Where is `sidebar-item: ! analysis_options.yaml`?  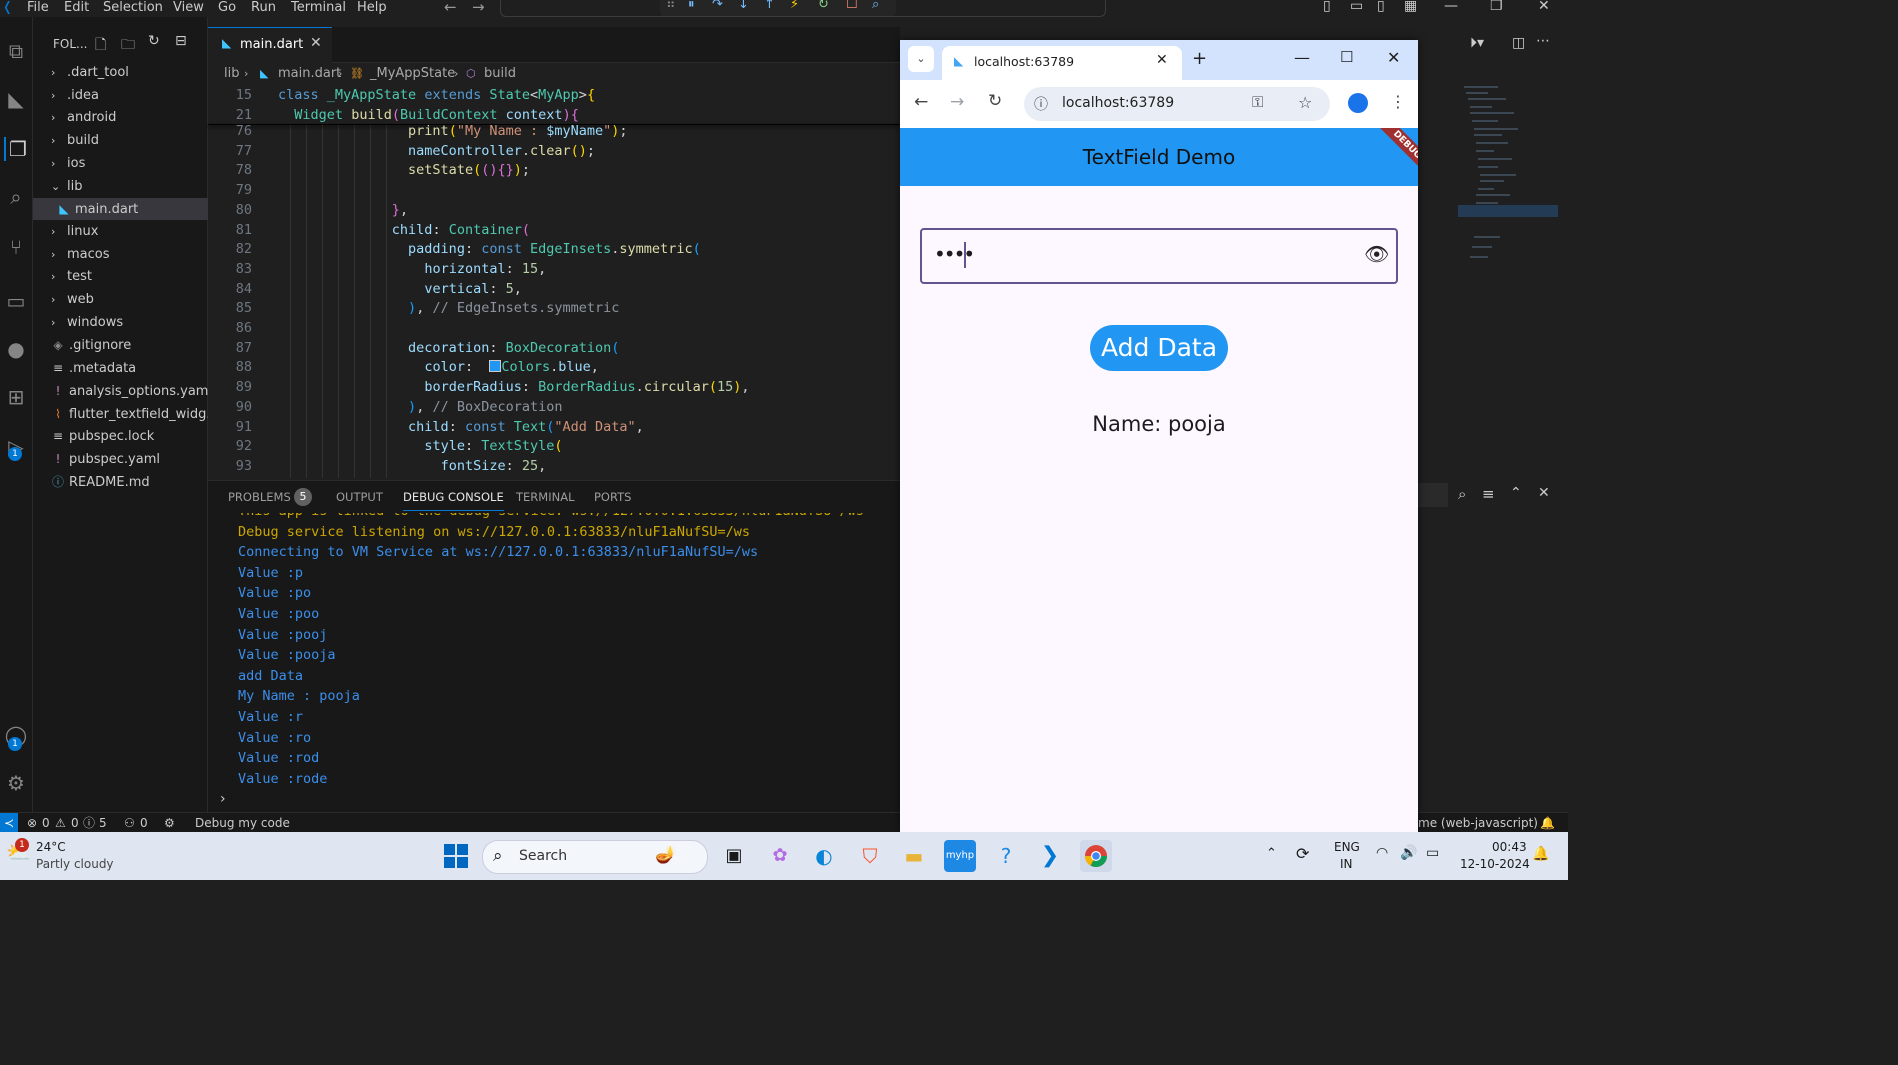 sidebar-item: ! analysis_options.yaml is located at coordinates (129, 391).